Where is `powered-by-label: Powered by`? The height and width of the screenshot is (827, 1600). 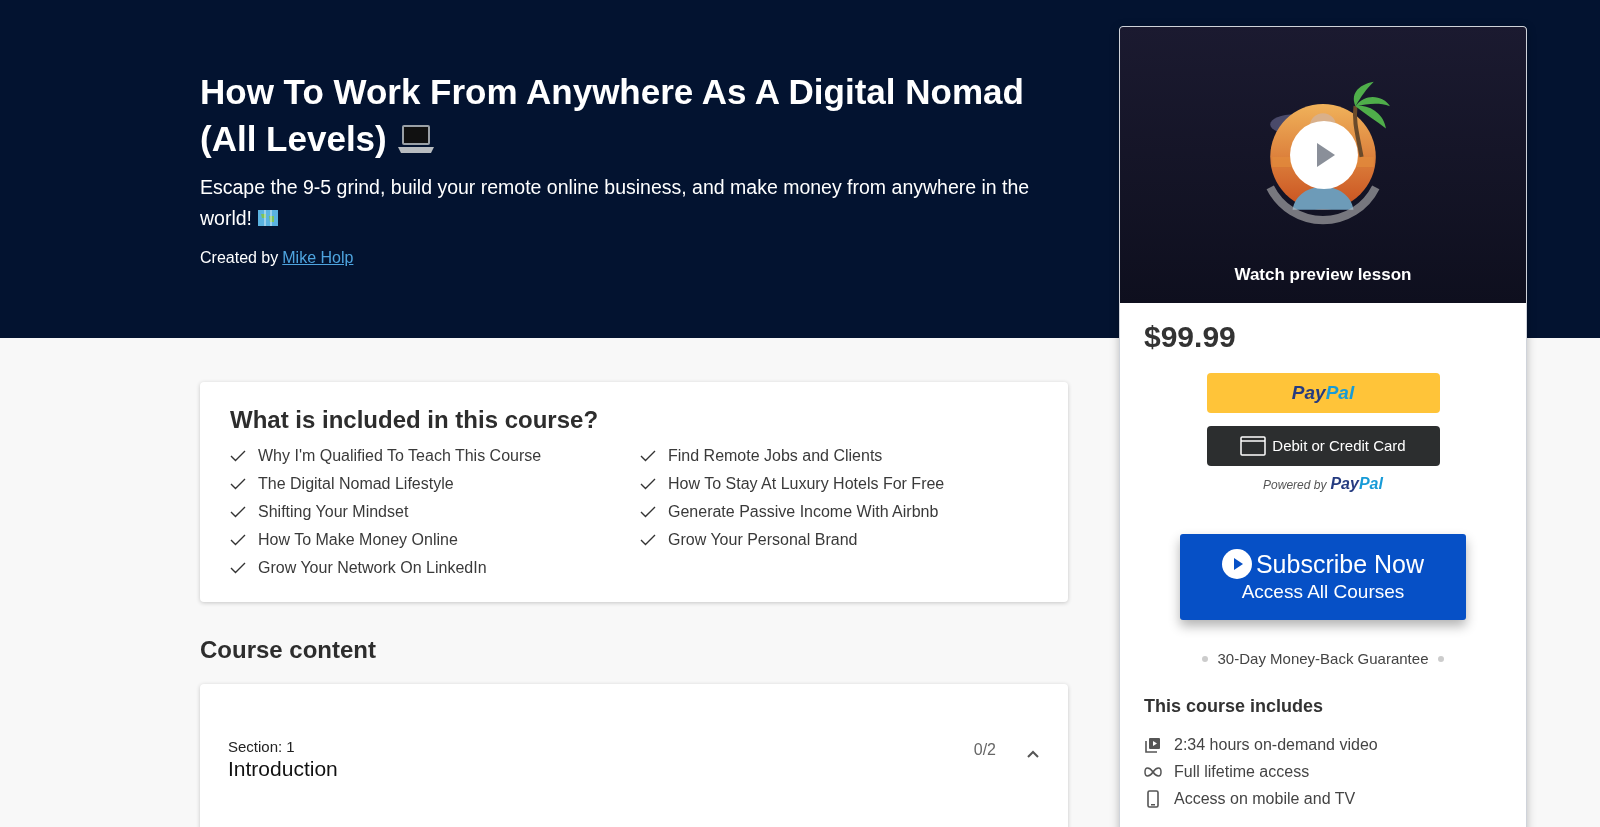 powered-by-label: Powered by is located at coordinates (1295, 485).